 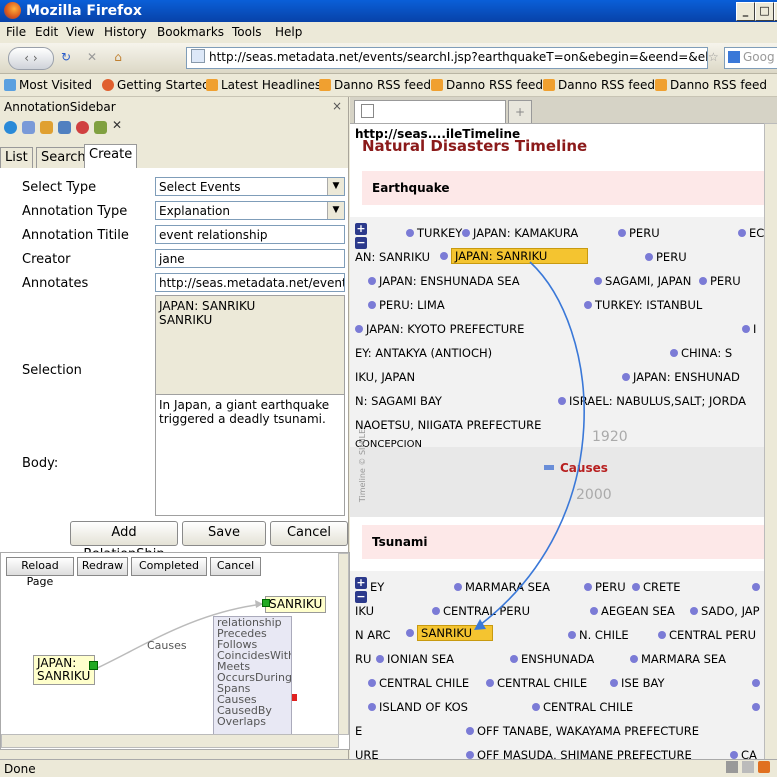 What do you see at coordinates (124, 541) in the screenshot?
I see `add-relationship-button: Add RelationShip` at bounding box center [124, 541].